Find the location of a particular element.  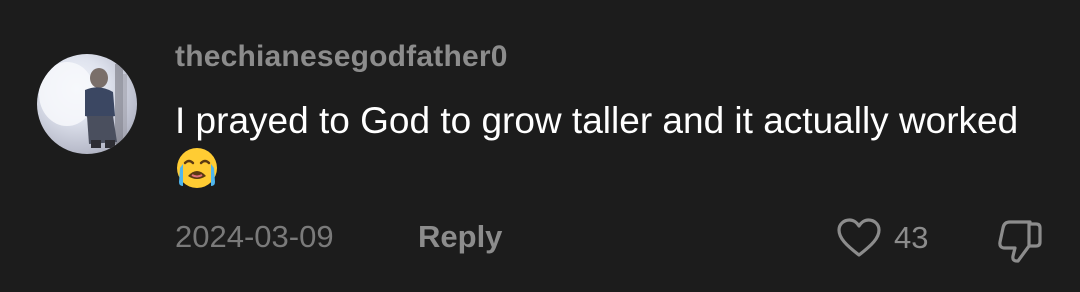

like-button: 43 is located at coordinates (882, 238).